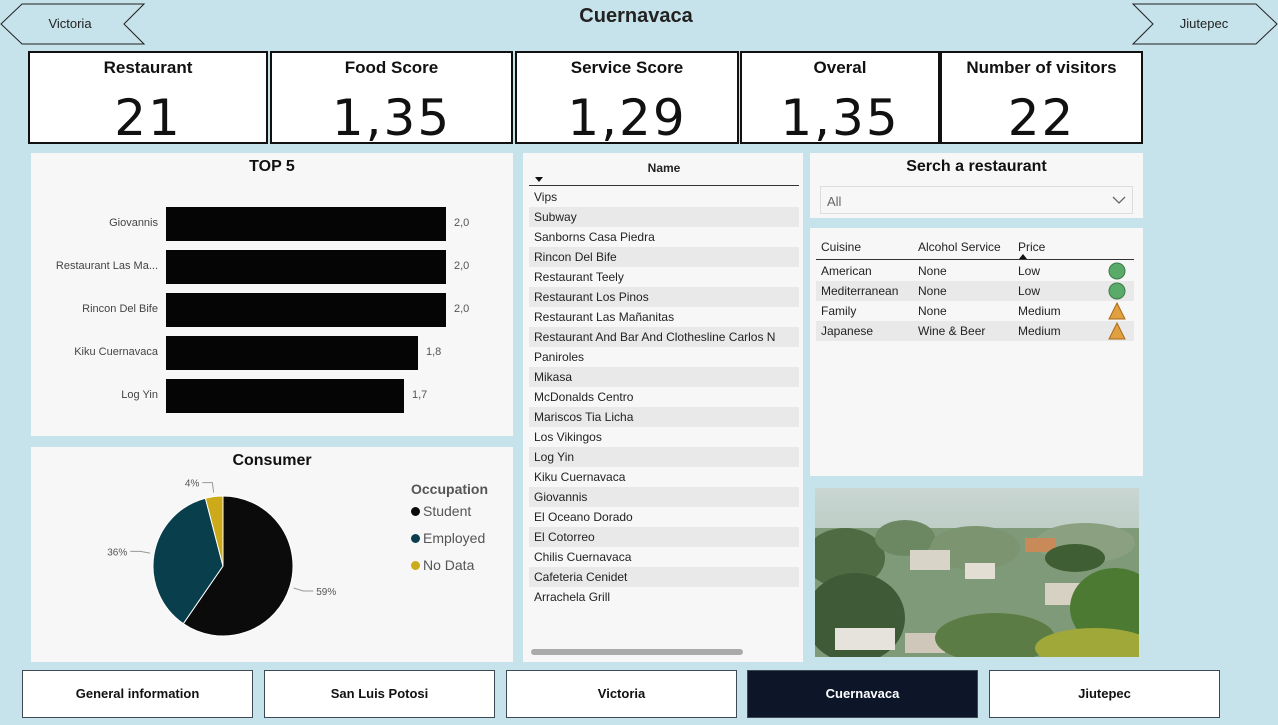  I want to click on bar-row: Kiku Cuernavaca 1,8, so click(271, 353).